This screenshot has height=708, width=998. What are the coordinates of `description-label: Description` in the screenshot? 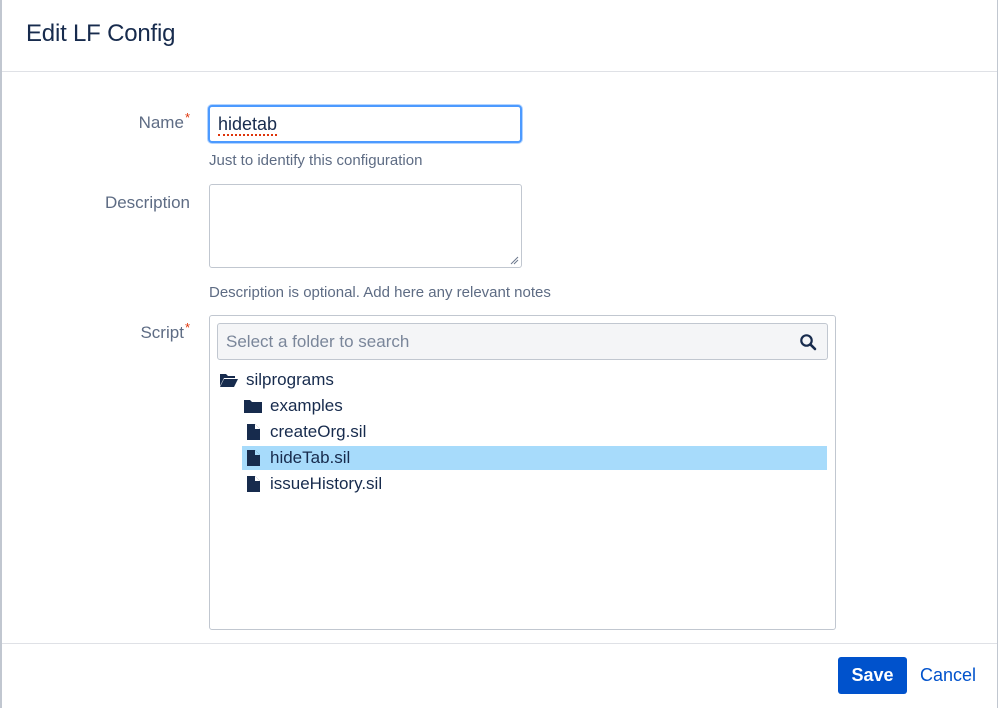 It's located at (96, 203).